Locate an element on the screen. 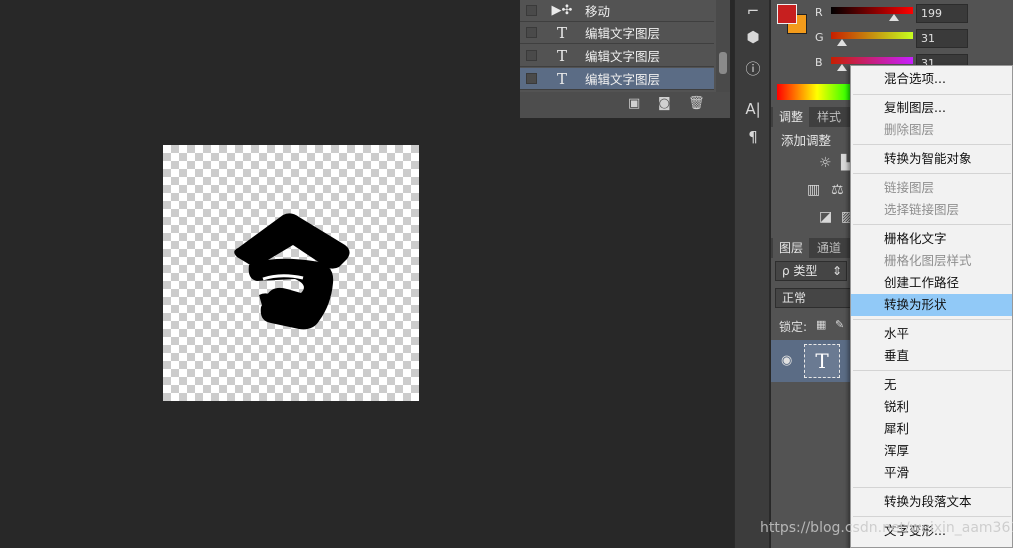 The width and height of the screenshot is (1013, 548). balance-icon: ⚖ is located at coordinates (837, 190).